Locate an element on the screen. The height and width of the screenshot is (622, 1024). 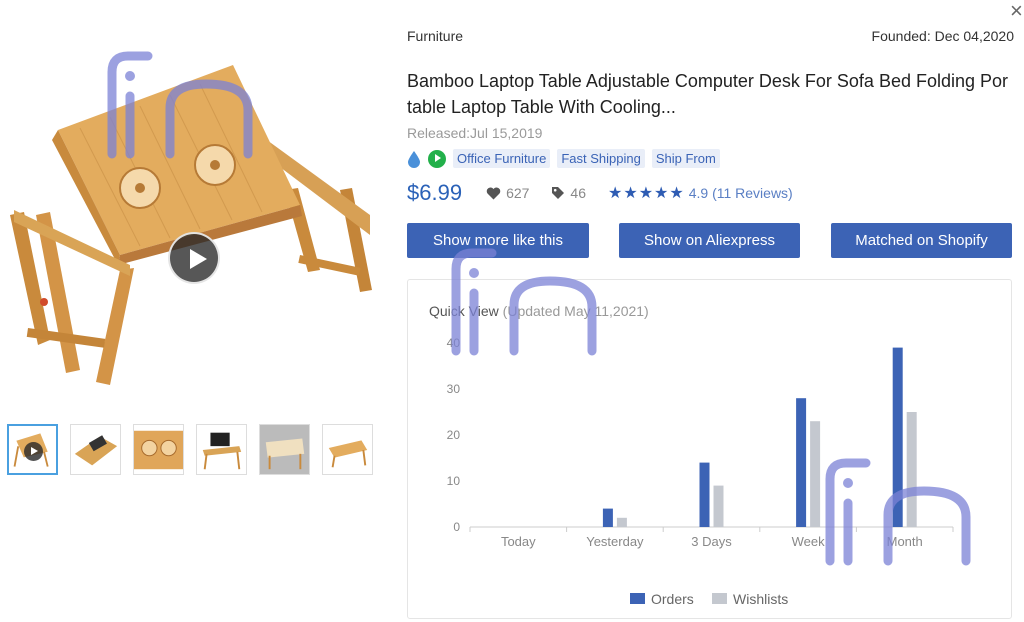
legend-orders: Orders is located at coordinates (672, 599).